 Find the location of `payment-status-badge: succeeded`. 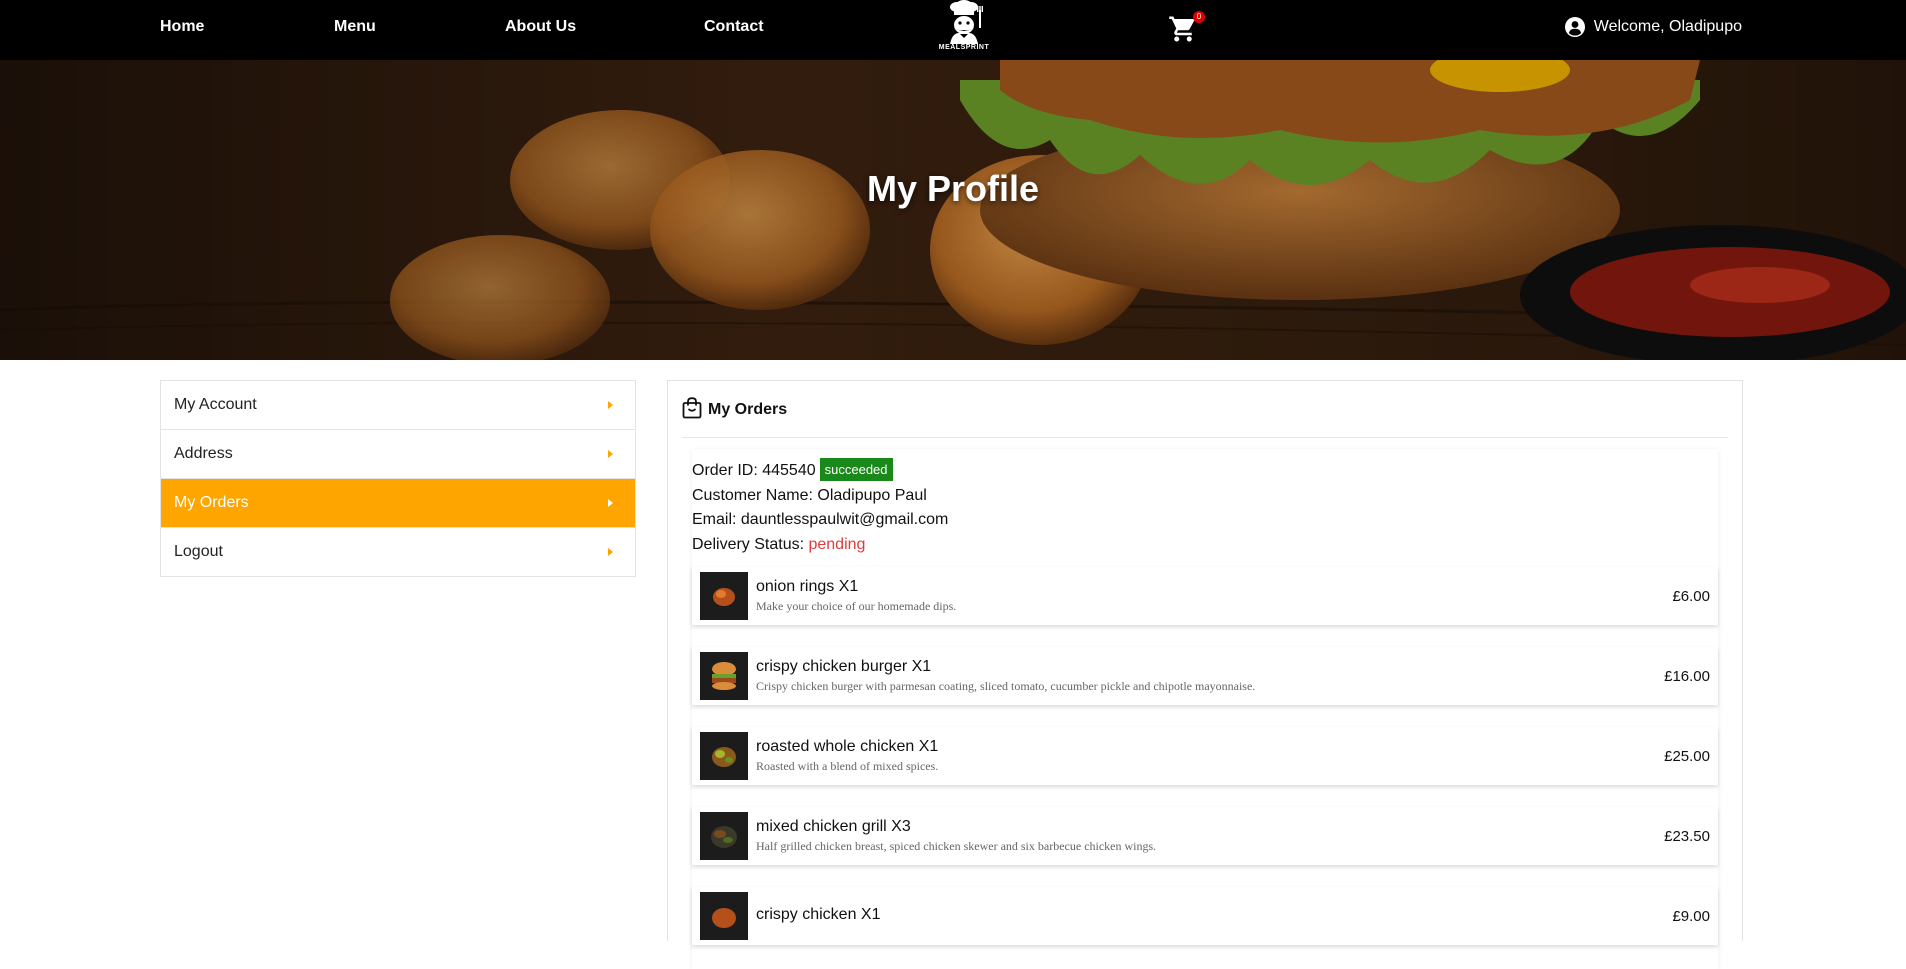

payment-status-badge: succeeded is located at coordinates (856, 470).